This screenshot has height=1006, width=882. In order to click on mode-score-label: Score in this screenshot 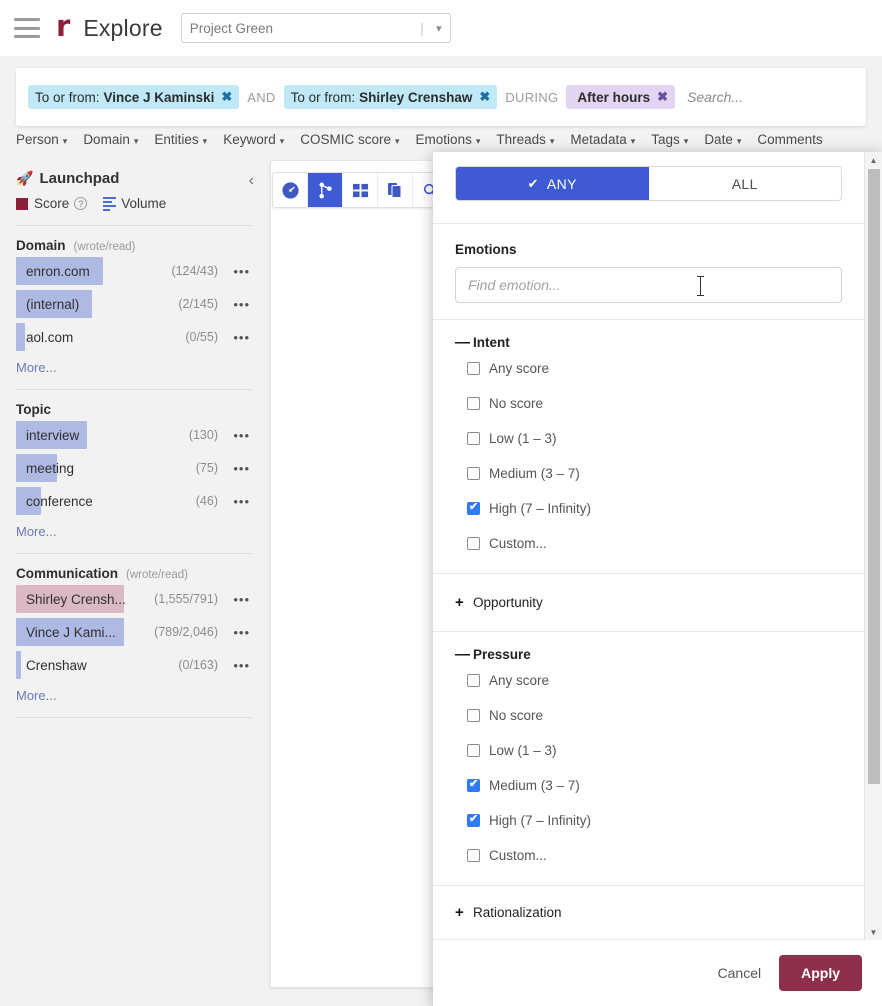, I will do `click(51, 203)`.